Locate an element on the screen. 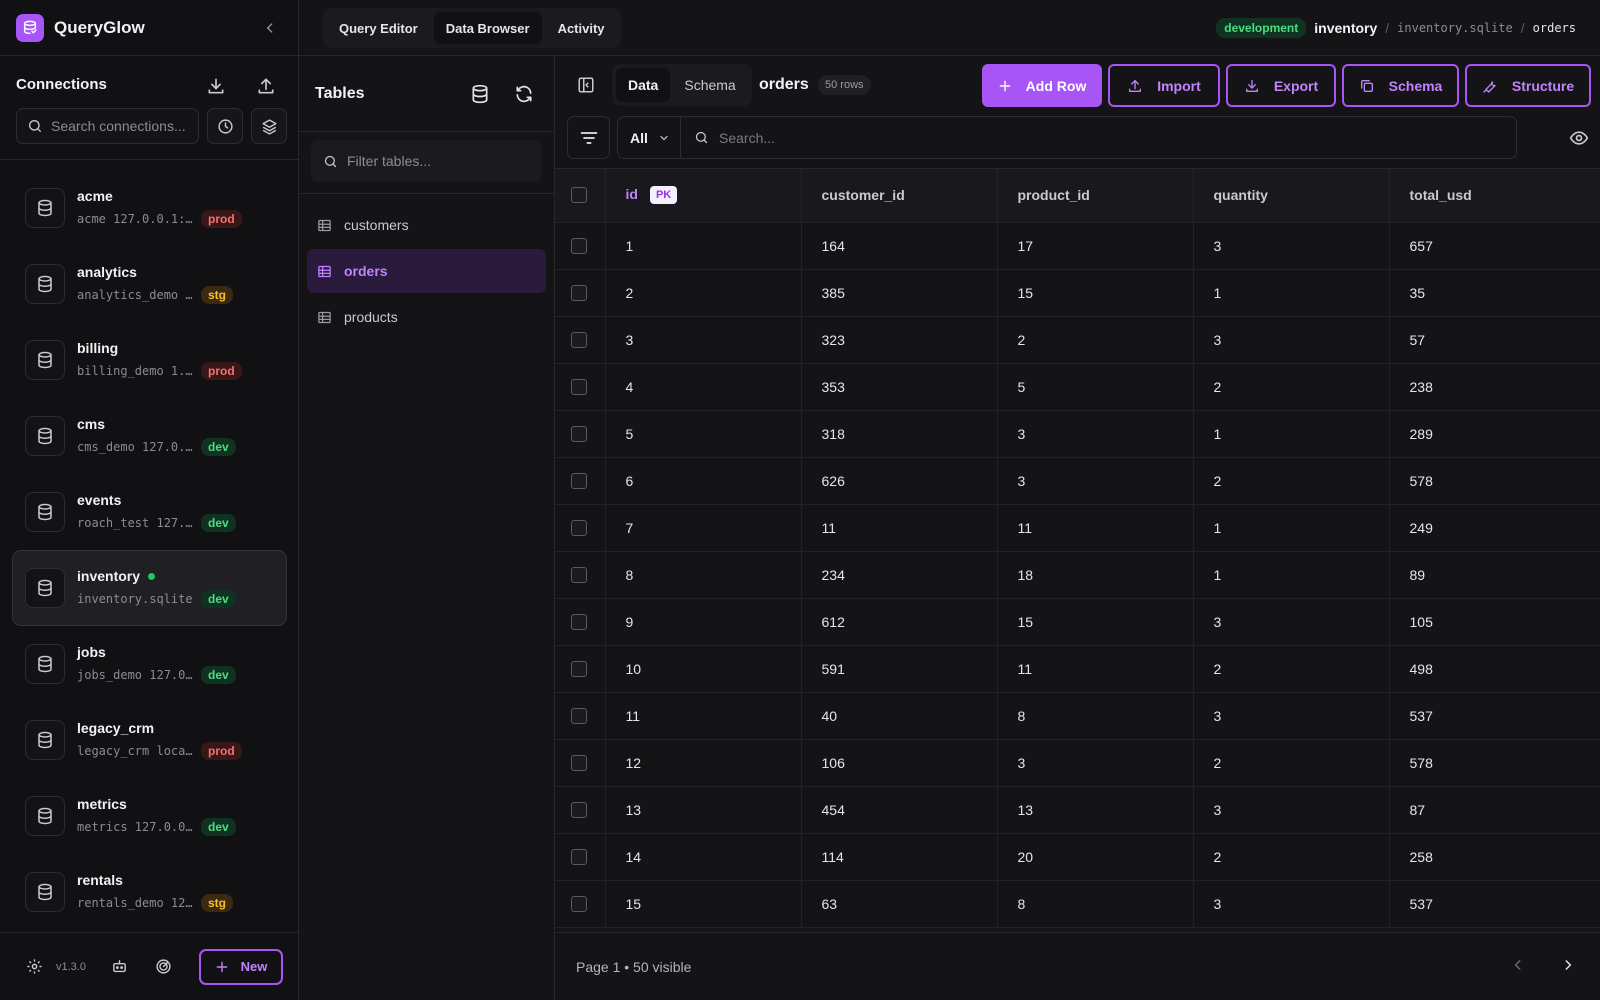 This screenshot has height=1000, width=1600. bot-icon is located at coordinates (120, 967).